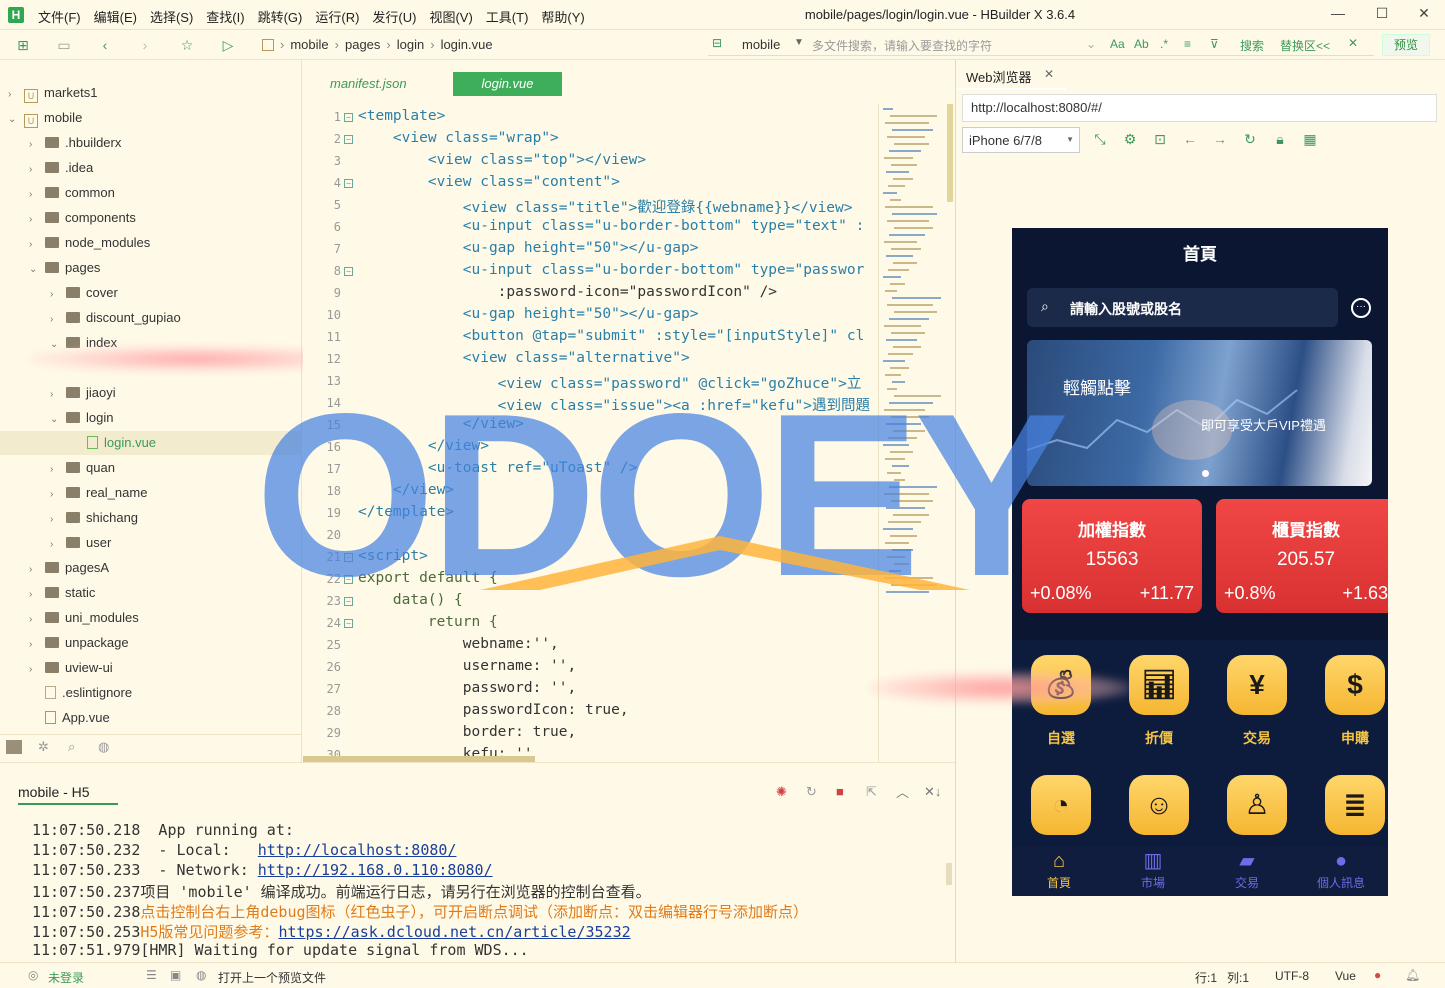 Image resolution: width=1445 pixels, height=988 pixels. Describe the element at coordinates (72, 193) in the screenshot. I see `tree-item-common: › common` at that location.